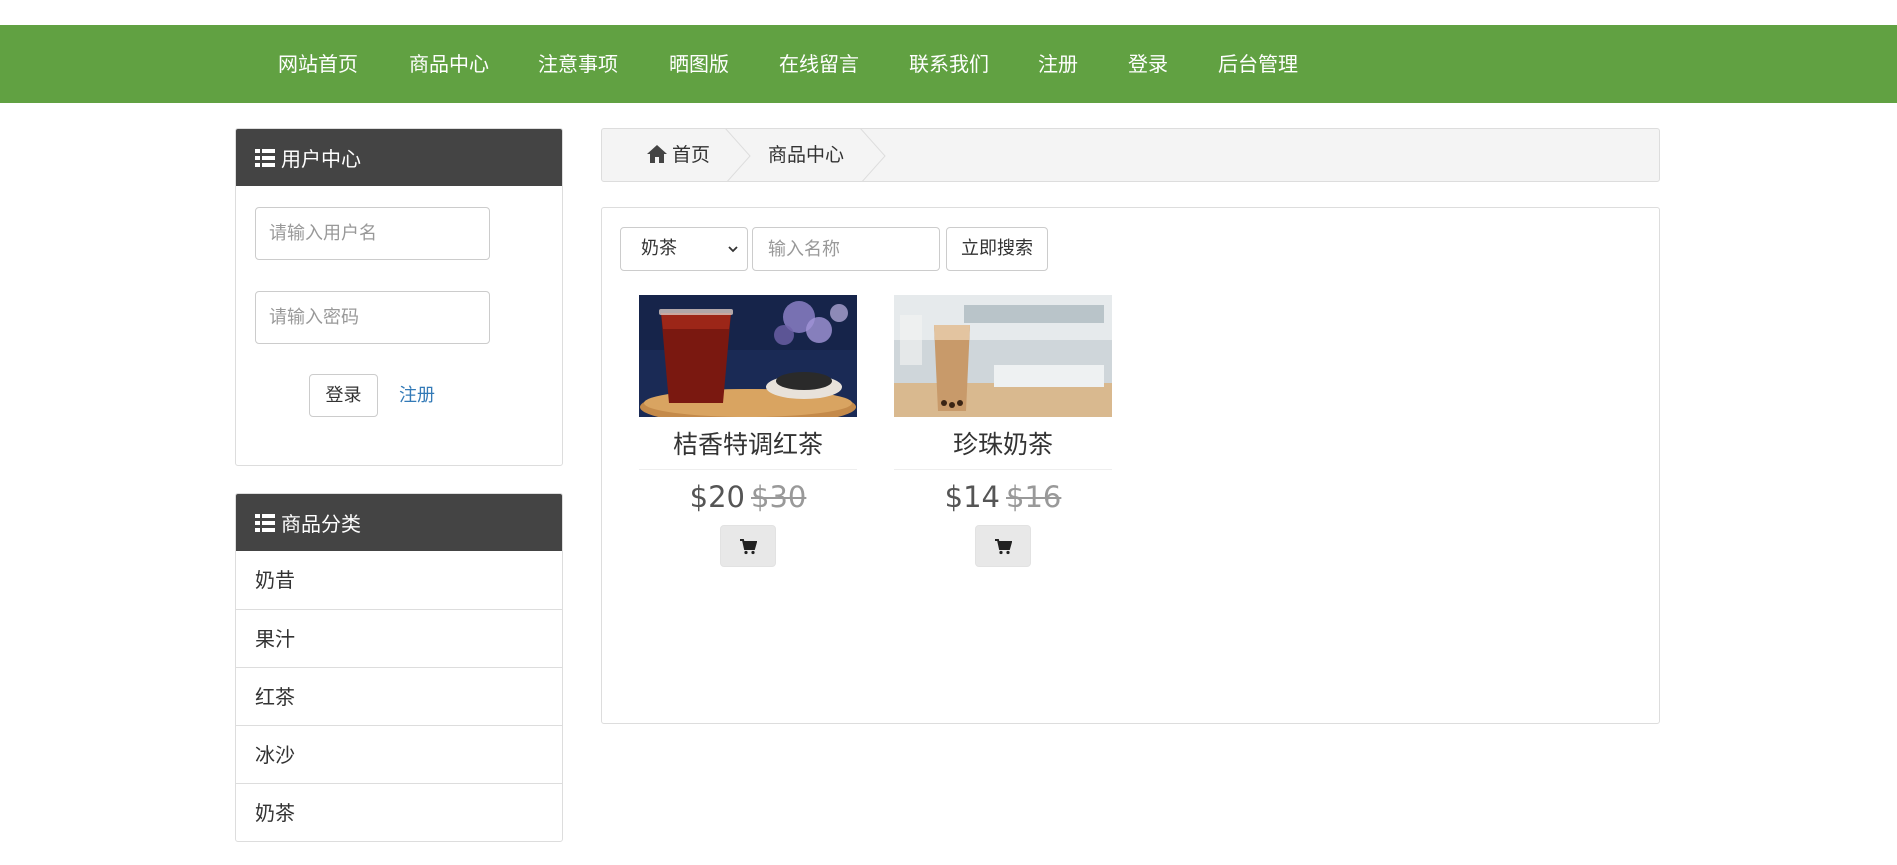 This screenshot has width=1897, height=865. I want to click on nav-item-home: 网站首页, so click(318, 64).